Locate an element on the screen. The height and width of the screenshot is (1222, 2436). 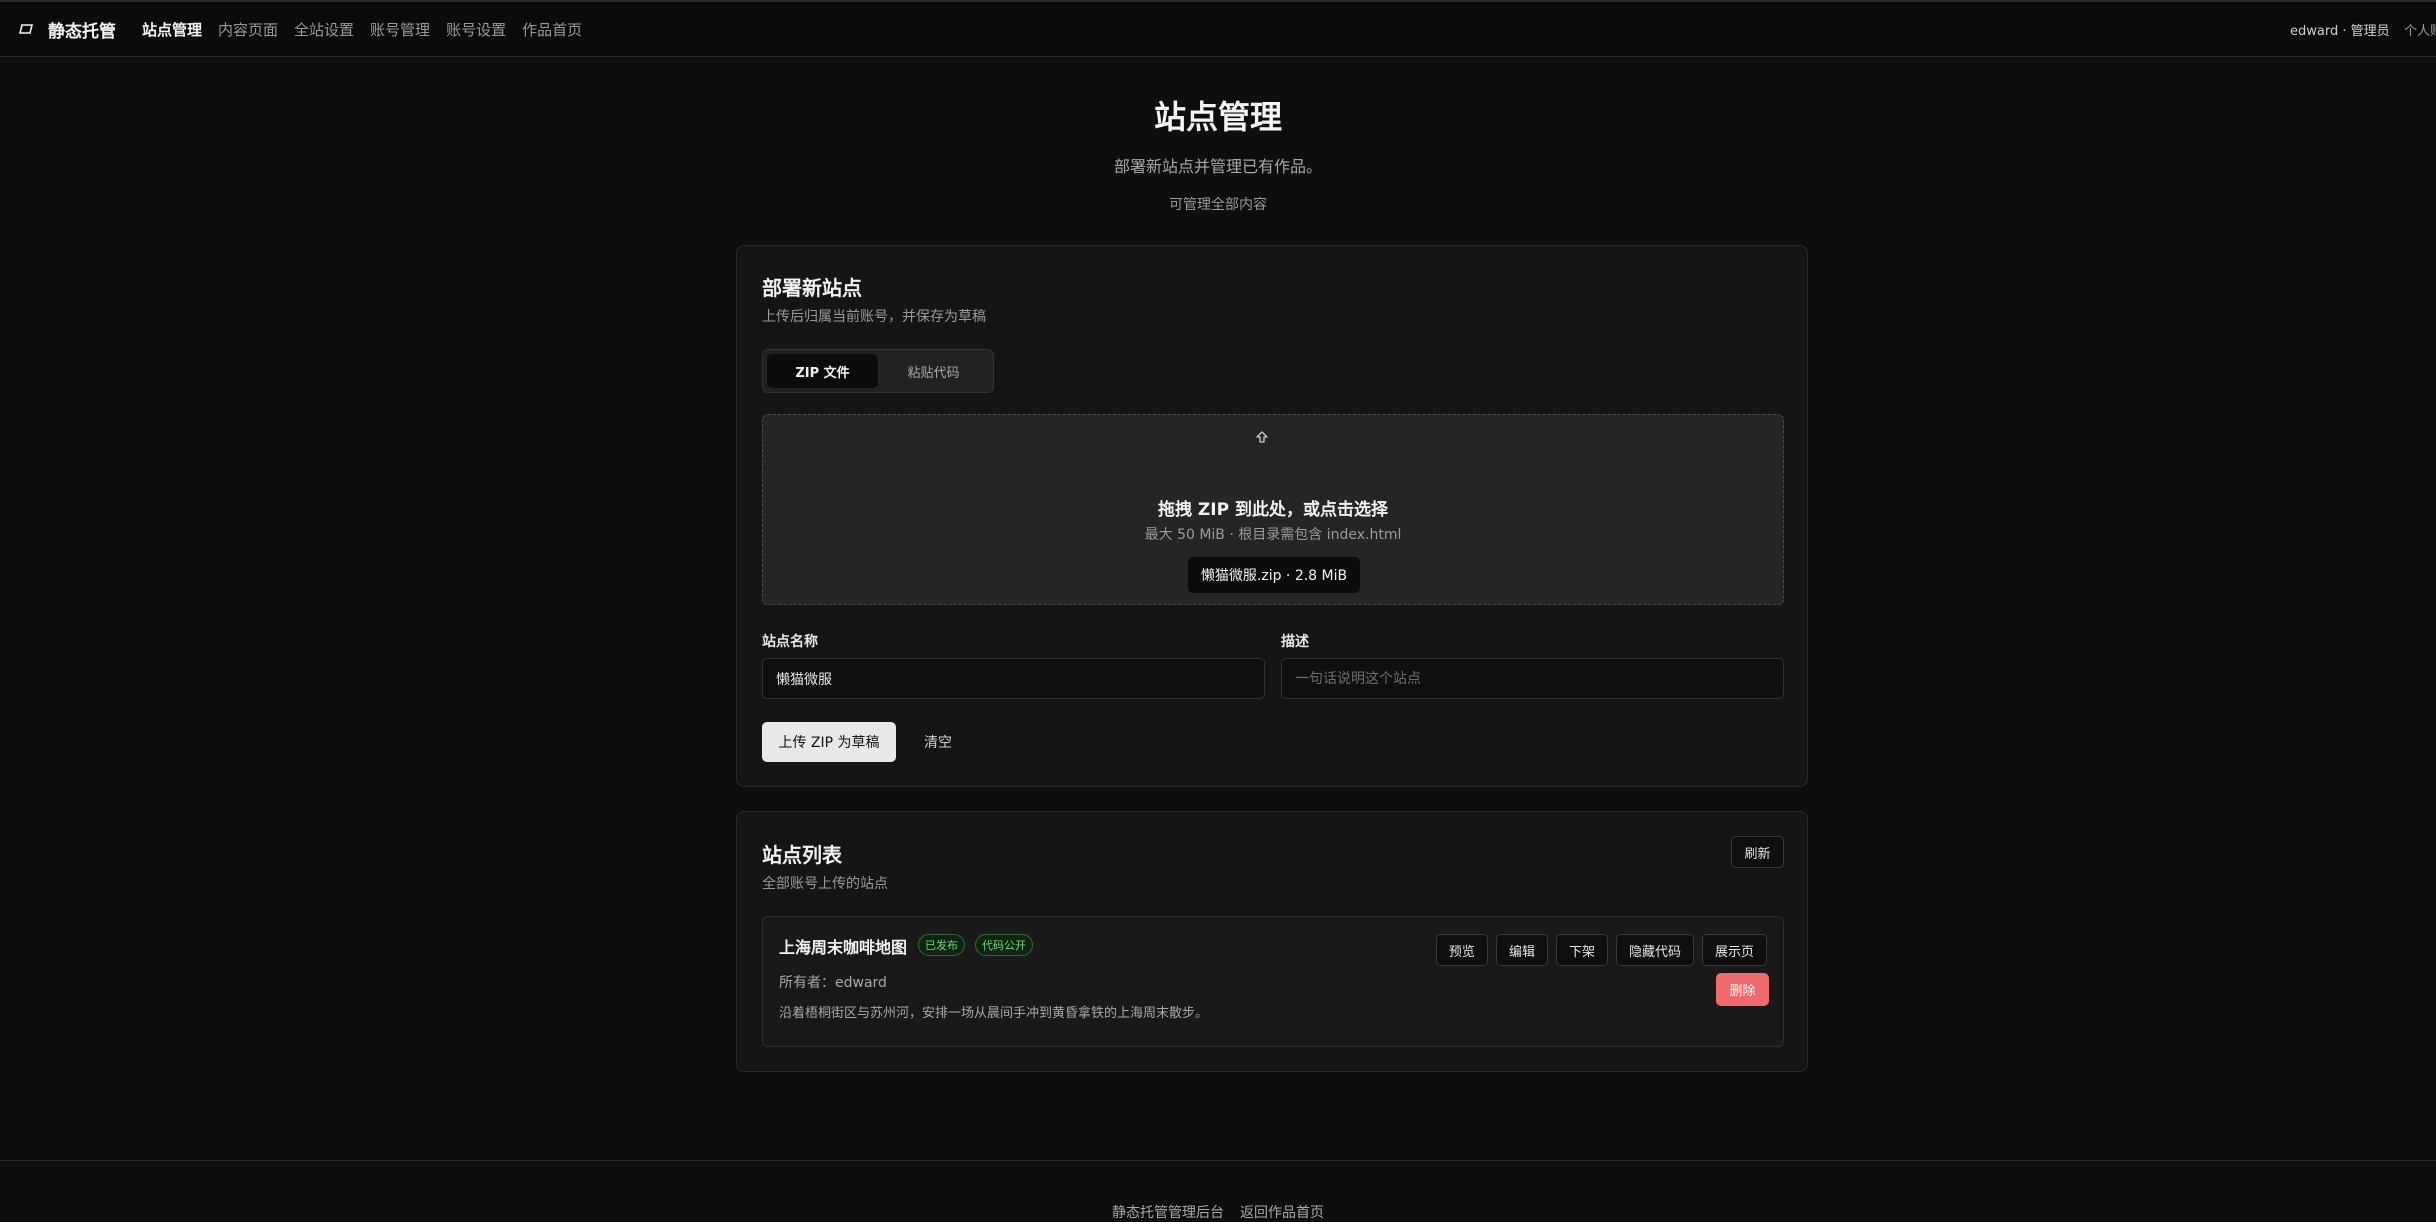
nav-item-account-management: 账号管理 is located at coordinates (400, 29).